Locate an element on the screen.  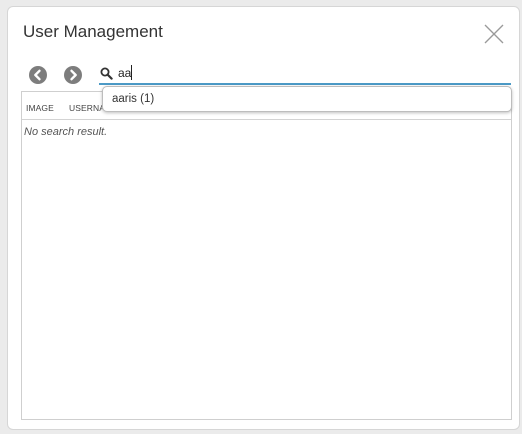
arrow-right-circle-icon is located at coordinates (73, 75).